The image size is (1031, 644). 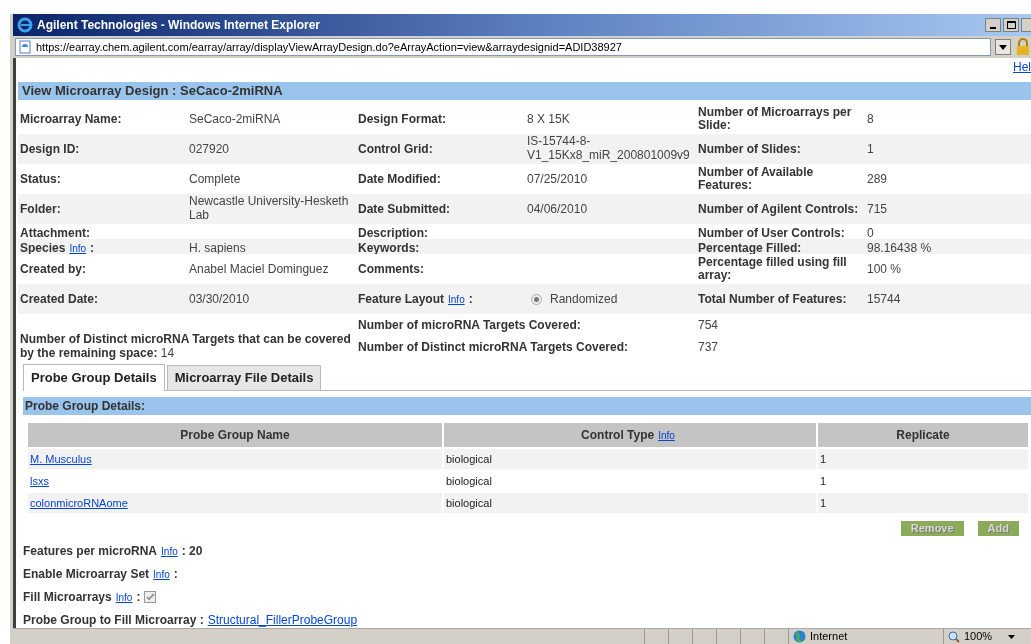 I want to click on field-value: 1, so click(x=870, y=149).